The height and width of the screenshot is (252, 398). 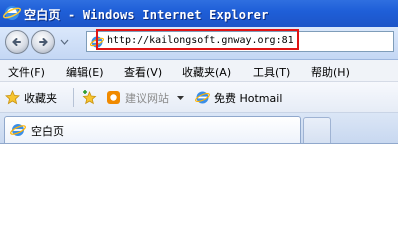 I want to click on suggested-sites-button: 建议网站, so click(x=147, y=98).